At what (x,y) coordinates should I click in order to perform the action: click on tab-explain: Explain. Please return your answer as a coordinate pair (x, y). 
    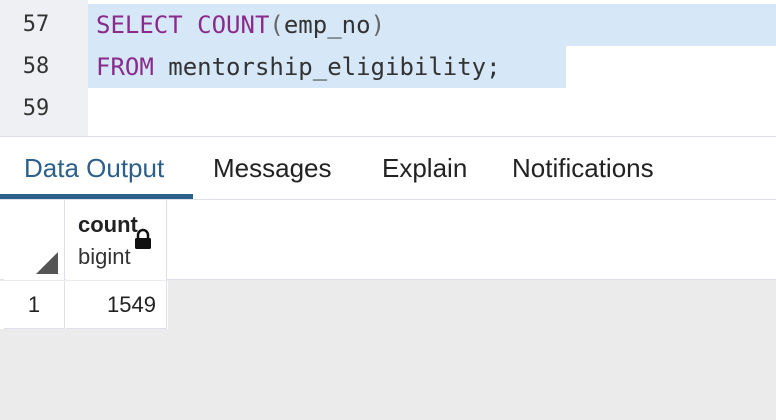
    Looking at the image, I should click on (424, 168).